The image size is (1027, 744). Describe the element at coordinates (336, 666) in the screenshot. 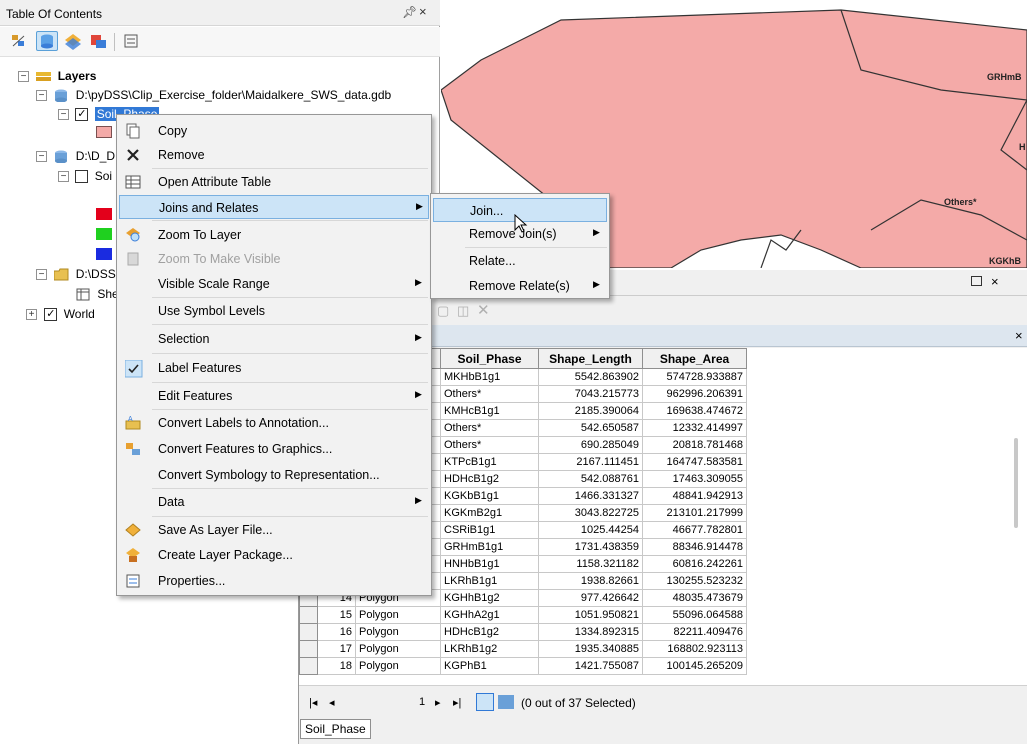

I see `cell-oid: 18` at that location.